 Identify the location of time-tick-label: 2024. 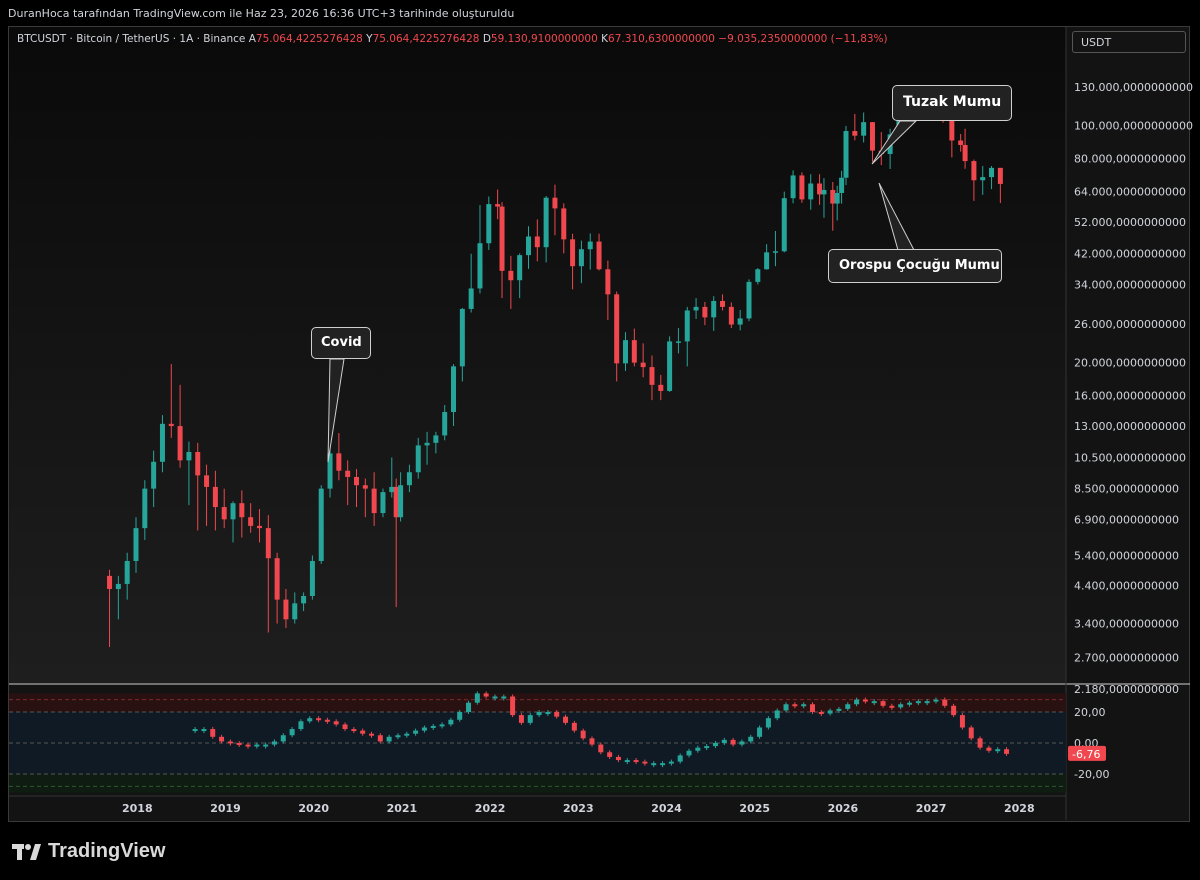
(666, 808).